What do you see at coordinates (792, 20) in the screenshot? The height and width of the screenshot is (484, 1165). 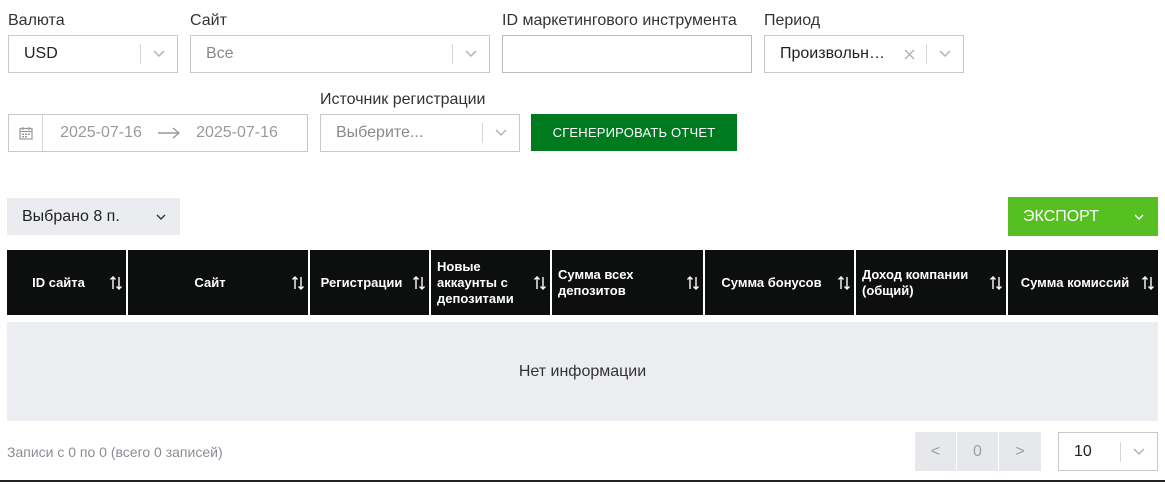 I see `period-label: Период` at bounding box center [792, 20].